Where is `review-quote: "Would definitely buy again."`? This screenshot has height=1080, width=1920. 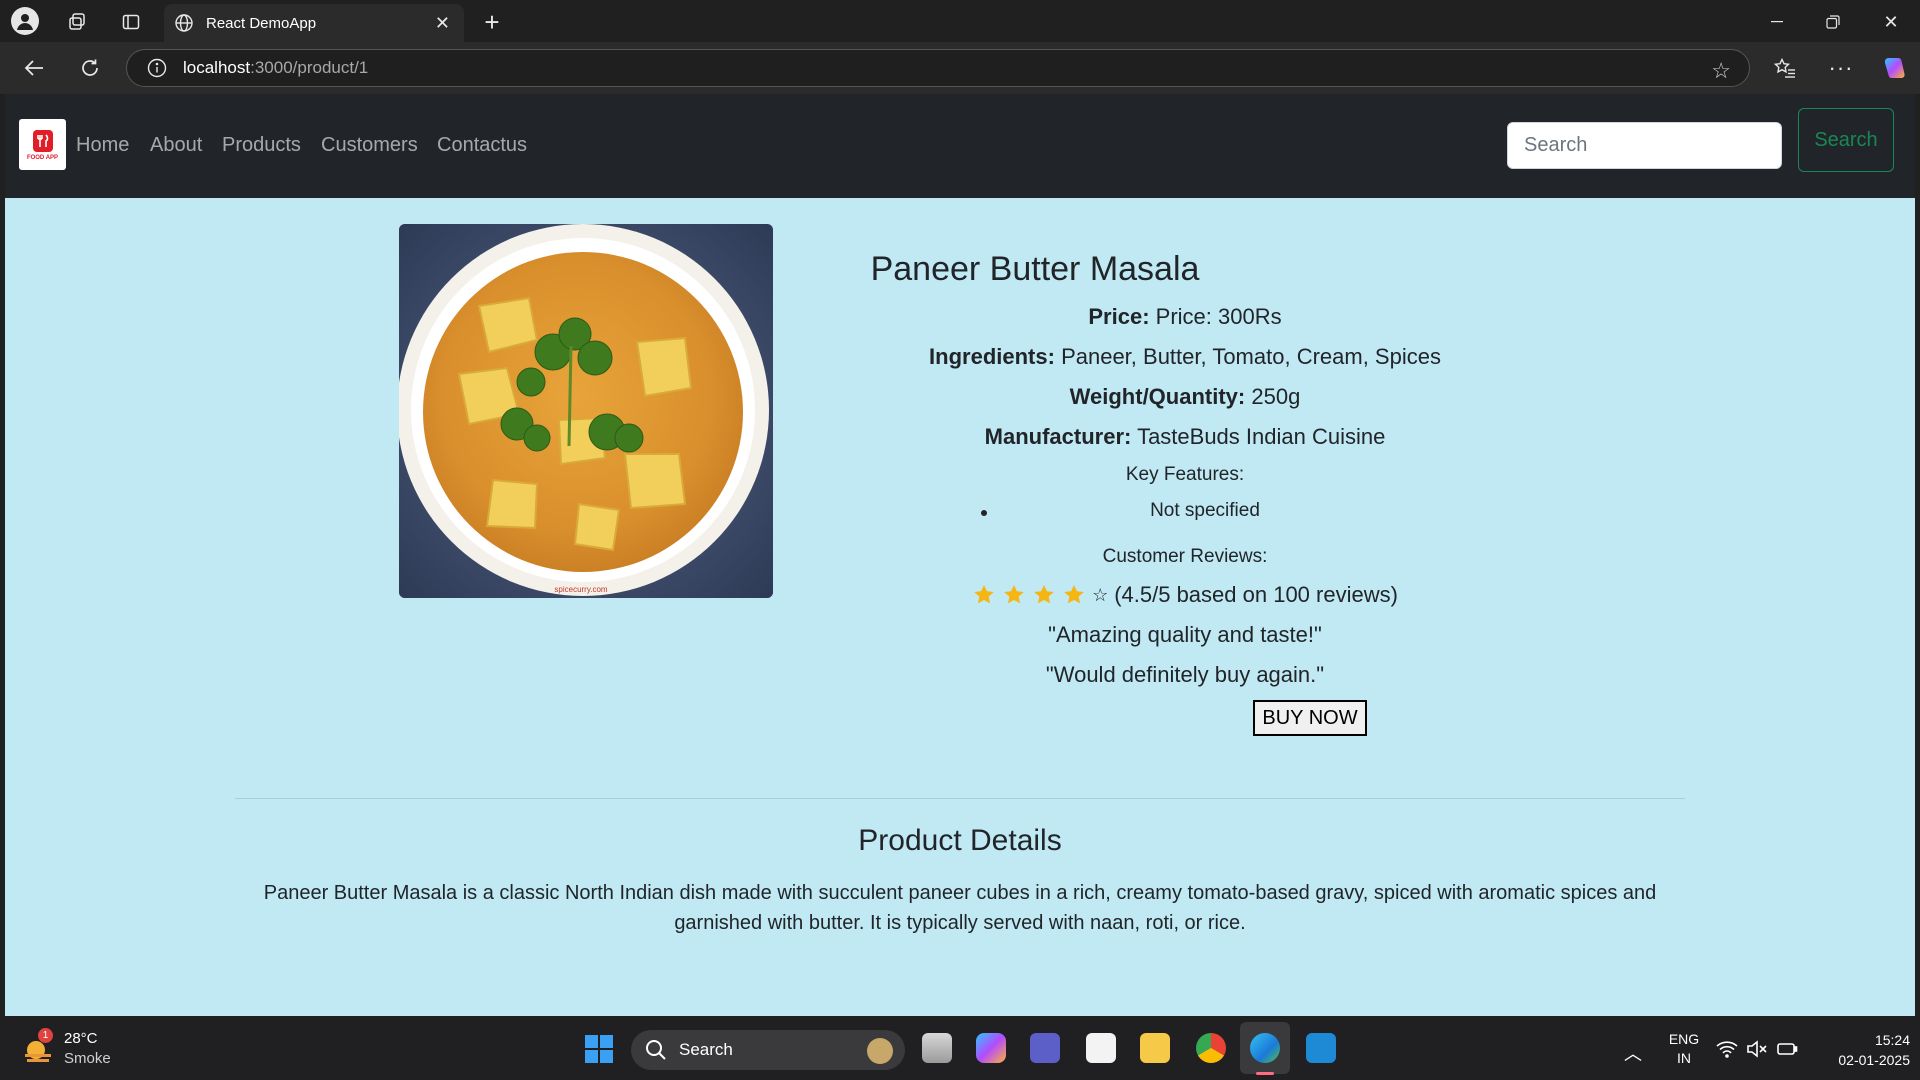 review-quote: "Would definitely buy again." is located at coordinates (1185, 674).